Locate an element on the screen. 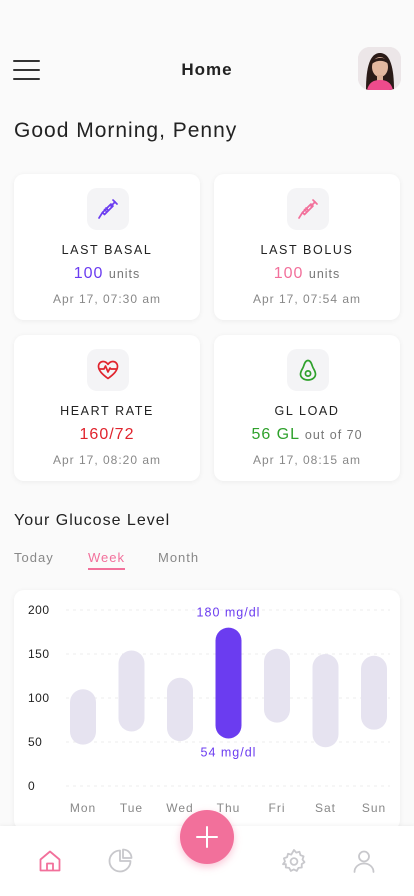 The height and width of the screenshot is (896, 414). low-value-label: 54 mg/dl is located at coordinates (229, 752).